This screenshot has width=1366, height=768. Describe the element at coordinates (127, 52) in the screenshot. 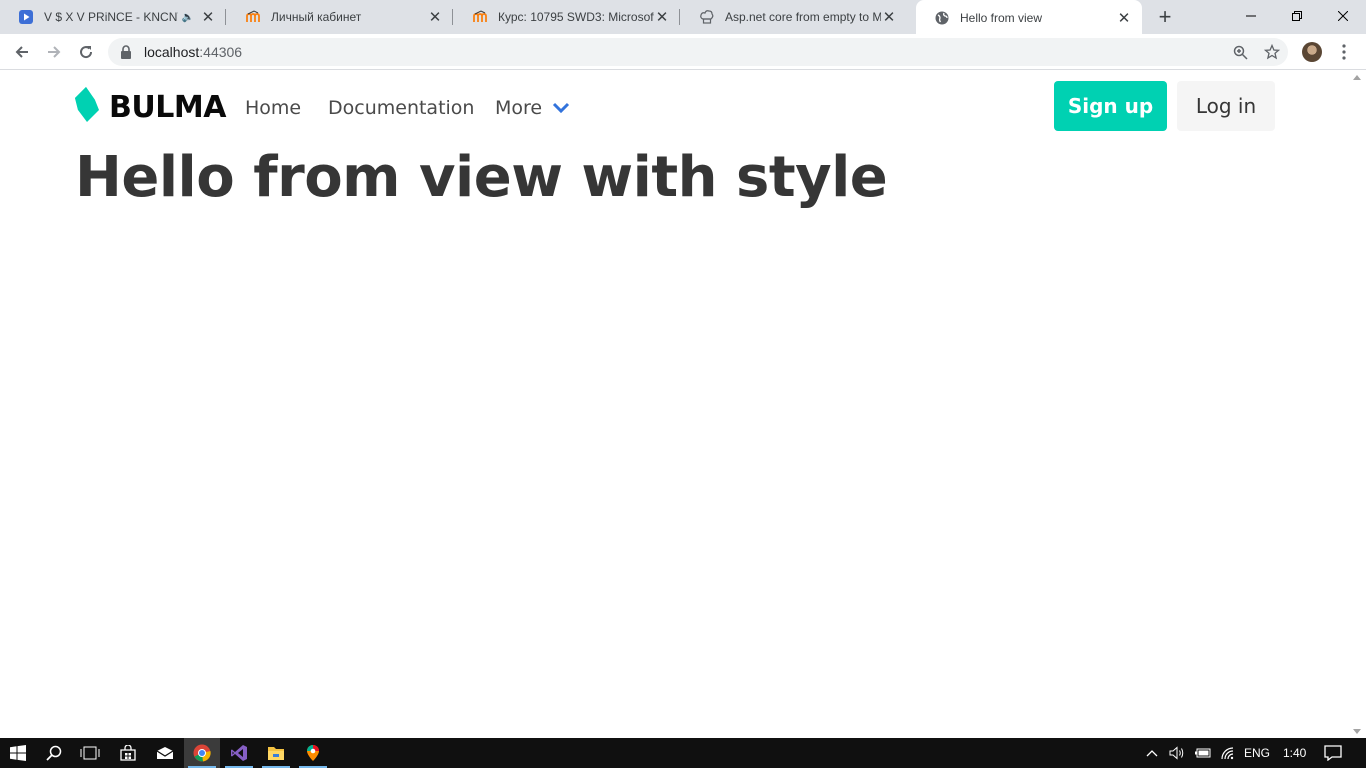

I see `lock-icon` at that location.